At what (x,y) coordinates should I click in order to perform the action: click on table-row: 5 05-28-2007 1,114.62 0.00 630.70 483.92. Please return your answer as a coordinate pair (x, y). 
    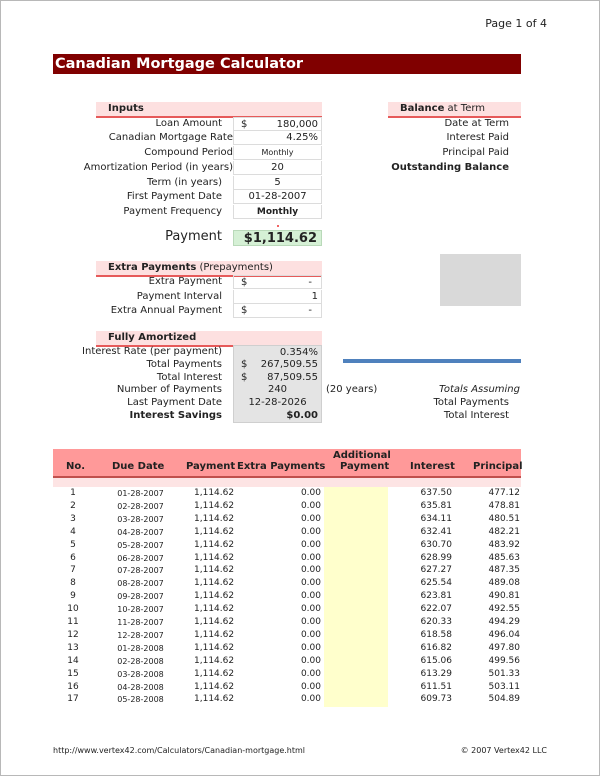
    Looking at the image, I should click on (287, 545).